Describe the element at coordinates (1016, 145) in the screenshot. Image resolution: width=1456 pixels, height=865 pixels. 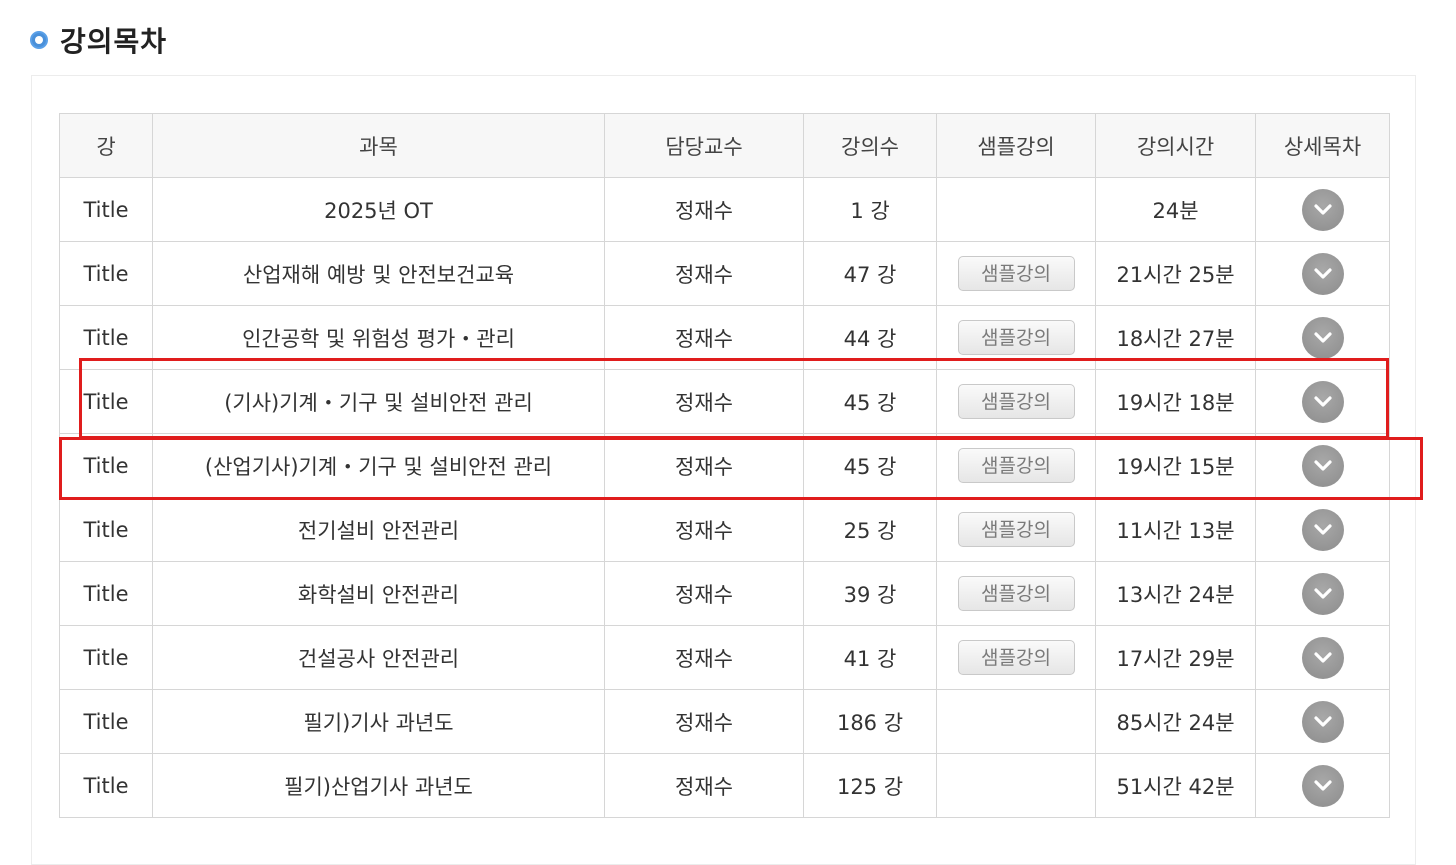
I see `header-sample: 샘플강의` at that location.